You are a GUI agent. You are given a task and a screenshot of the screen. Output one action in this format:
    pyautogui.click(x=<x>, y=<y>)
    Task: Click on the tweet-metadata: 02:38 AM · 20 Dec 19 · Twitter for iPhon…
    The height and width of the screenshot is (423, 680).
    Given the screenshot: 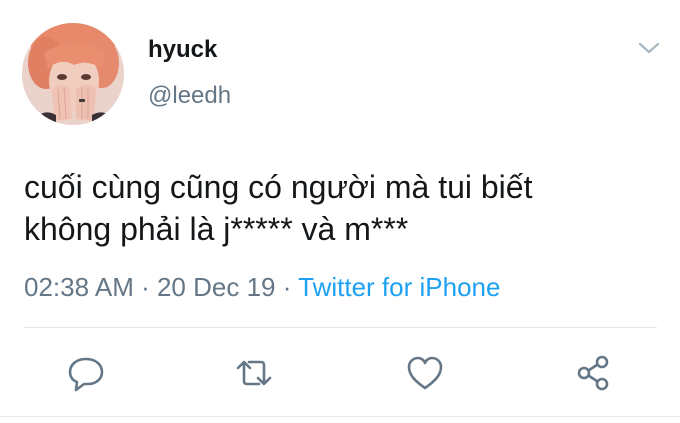 What is the action you would take?
    pyautogui.click(x=262, y=287)
    